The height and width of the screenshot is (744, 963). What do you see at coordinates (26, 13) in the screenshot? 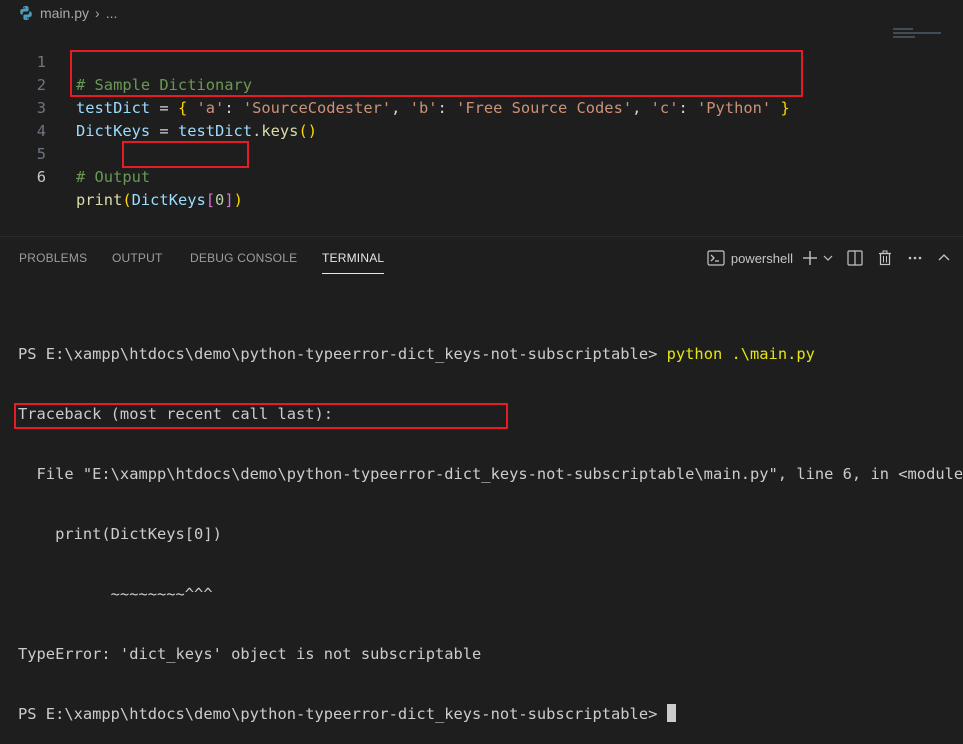
I see `python-file-icon` at bounding box center [26, 13].